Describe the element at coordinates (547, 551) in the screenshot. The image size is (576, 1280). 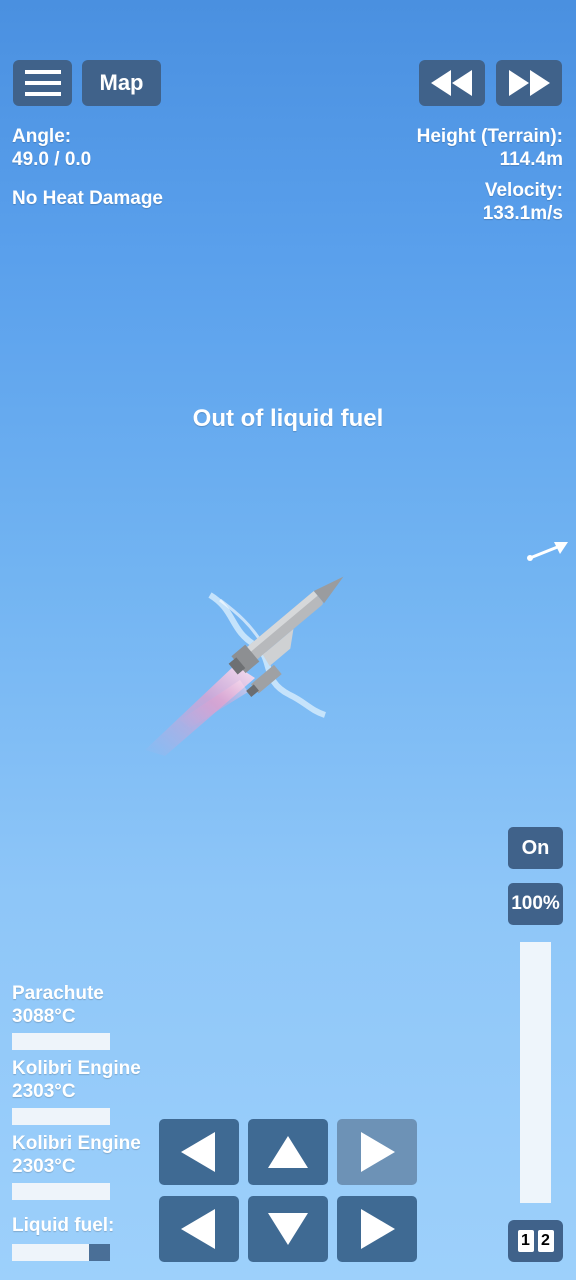
I see `direction-arrow-icon` at that location.